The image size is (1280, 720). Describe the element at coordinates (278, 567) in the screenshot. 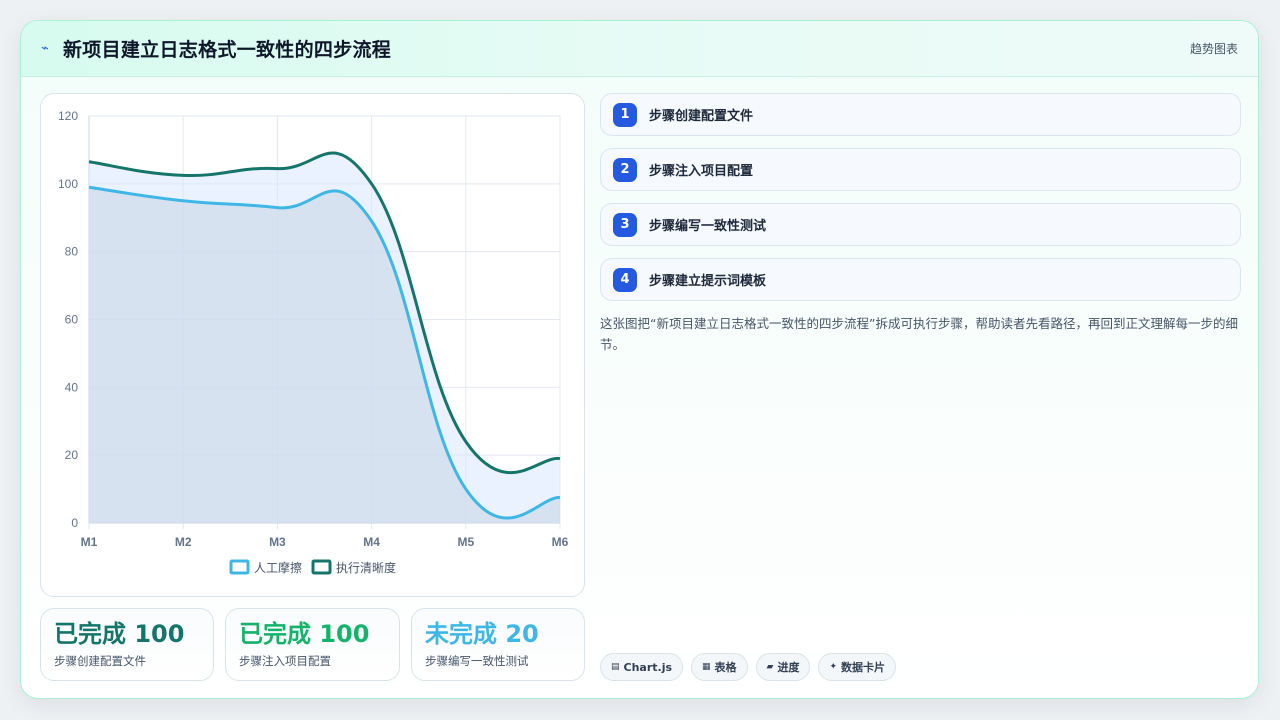

I see `legend-label: 人工摩擦` at that location.